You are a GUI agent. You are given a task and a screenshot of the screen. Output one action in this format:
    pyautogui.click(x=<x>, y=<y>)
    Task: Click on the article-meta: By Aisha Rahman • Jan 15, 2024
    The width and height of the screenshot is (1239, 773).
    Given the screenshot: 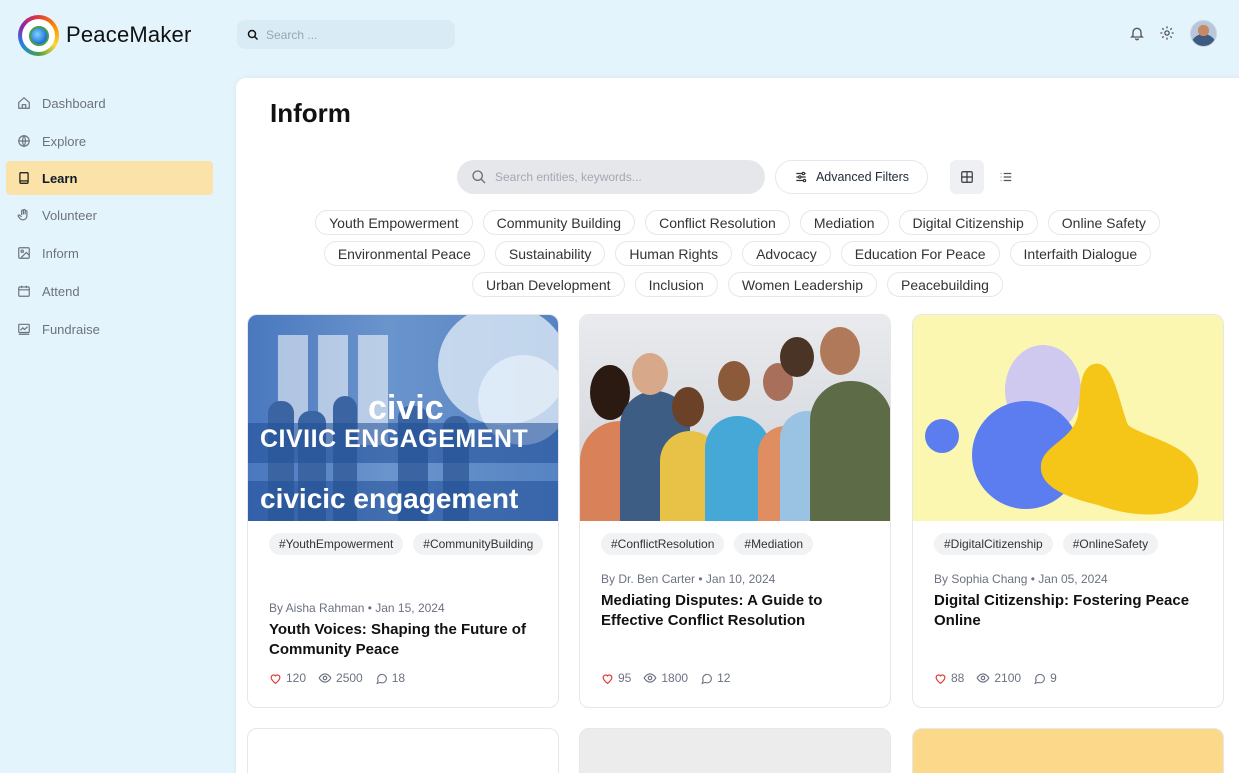 What is the action you would take?
    pyautogui.click(x=357, y=608)
    